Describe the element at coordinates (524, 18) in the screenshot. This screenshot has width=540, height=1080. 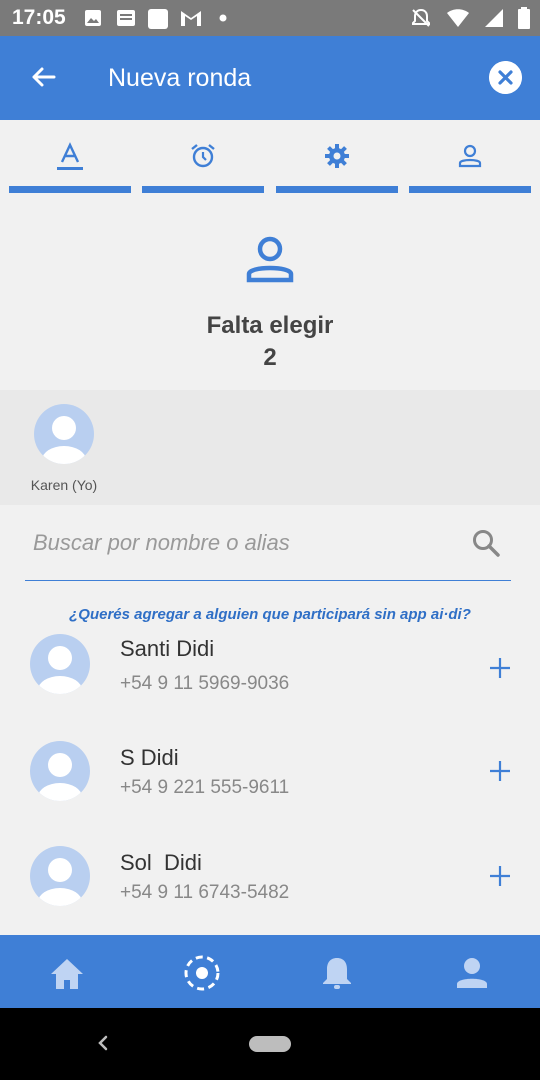
I see `battery-icon` at that location.